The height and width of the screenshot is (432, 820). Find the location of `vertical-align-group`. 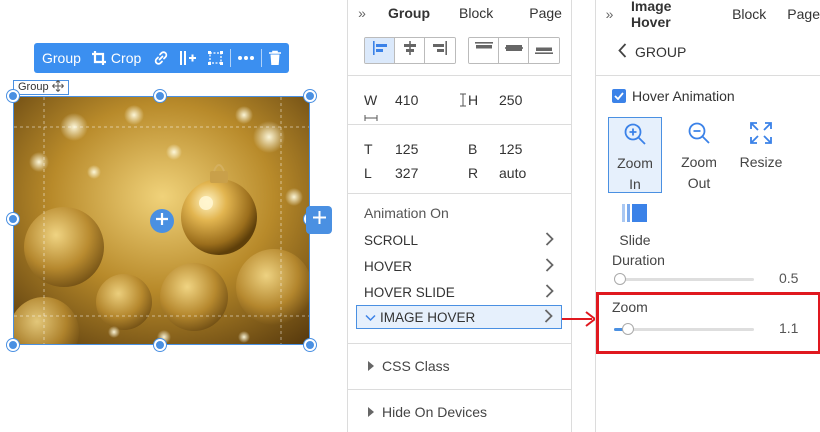

vertical-align-group is located at coordinates (514, 50).